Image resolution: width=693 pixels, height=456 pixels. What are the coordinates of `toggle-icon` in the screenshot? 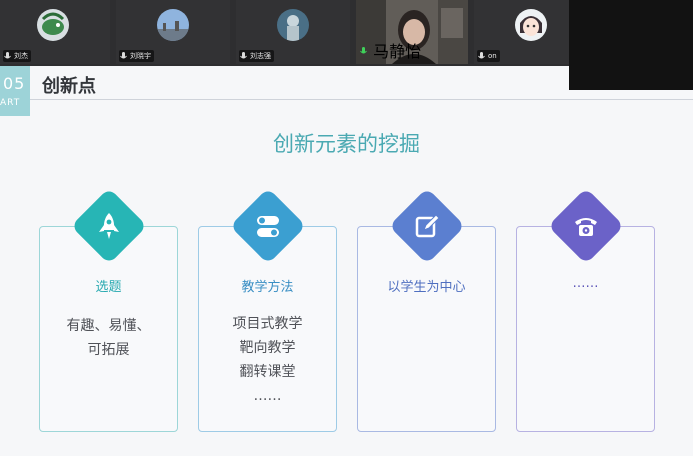 It's located at (268, 226).